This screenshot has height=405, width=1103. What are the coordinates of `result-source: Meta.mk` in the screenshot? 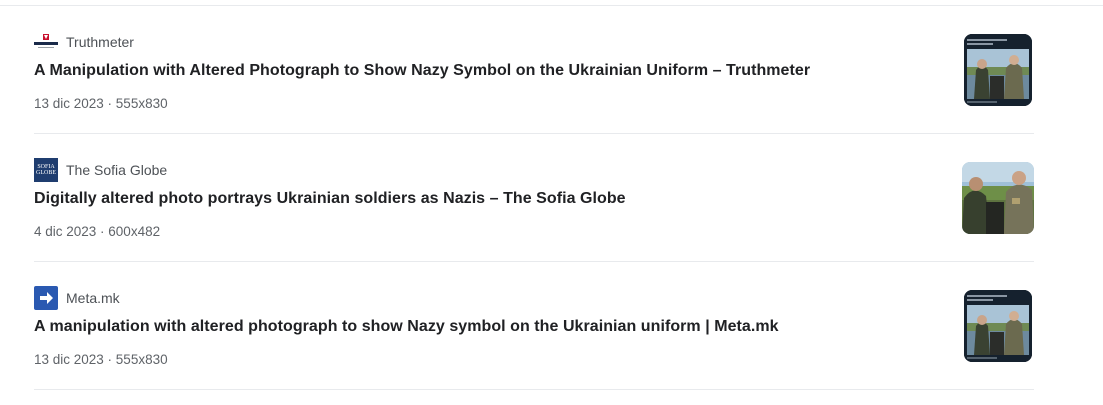 It's located at (77, 298).